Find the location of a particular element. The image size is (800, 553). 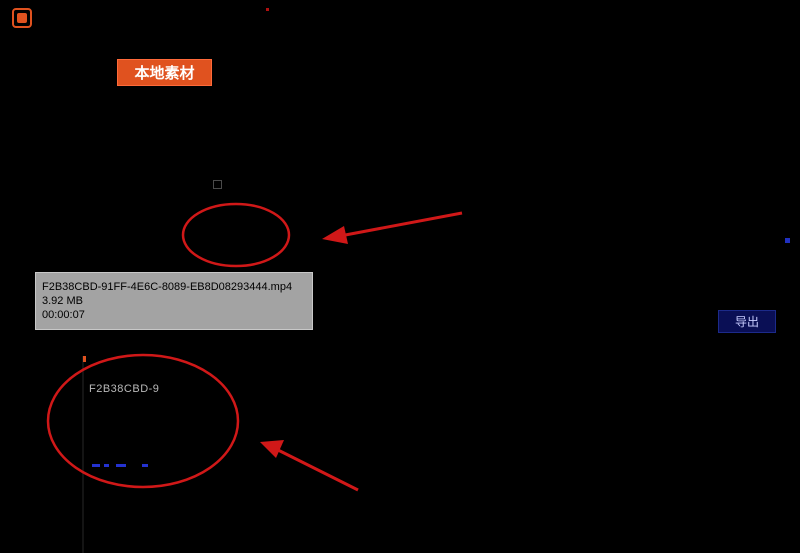

playhead-marker is located at coordinates (84, 359).